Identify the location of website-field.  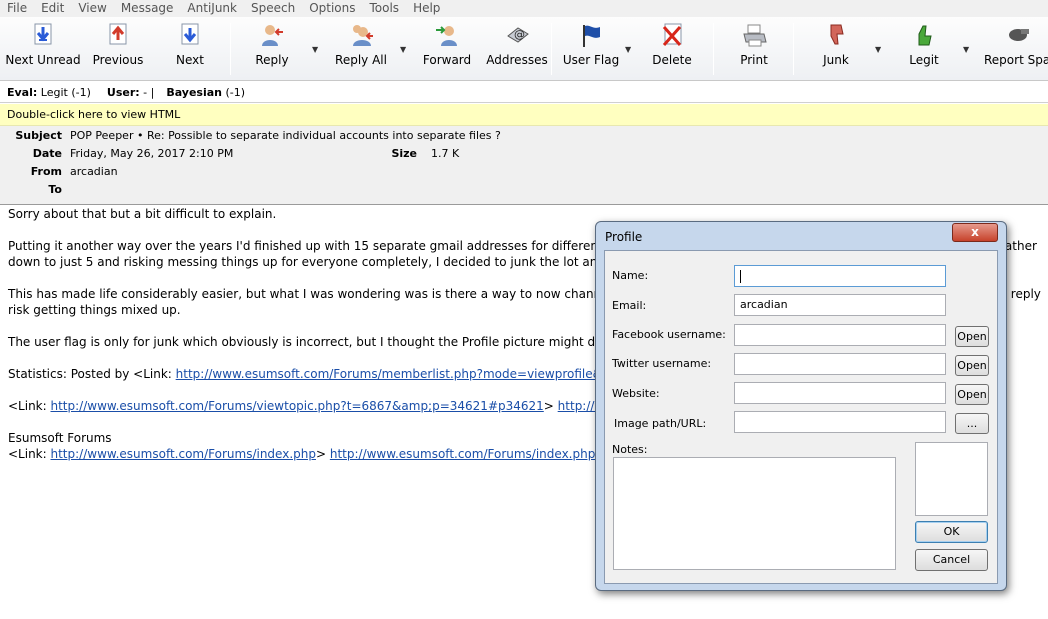
(840, 393).